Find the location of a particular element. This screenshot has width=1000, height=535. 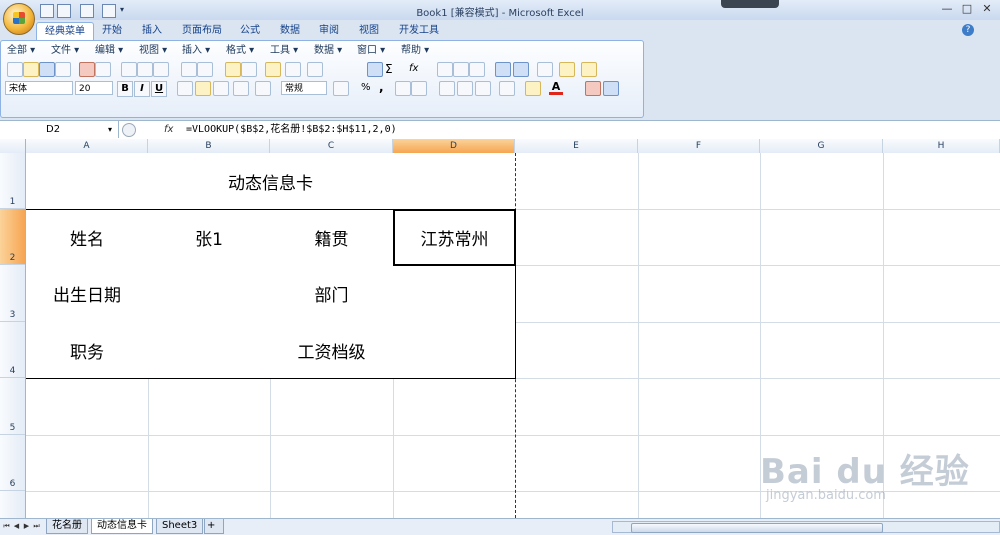

cut-icon is located at coordinates (189, 69).